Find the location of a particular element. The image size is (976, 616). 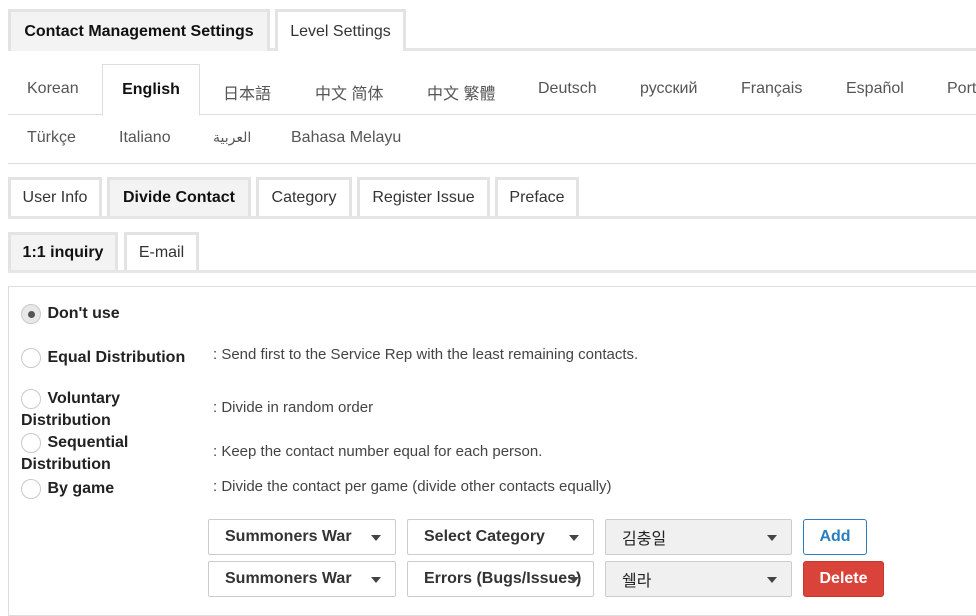

radio-voluntary-distribution is located at coordinates (31, 398).